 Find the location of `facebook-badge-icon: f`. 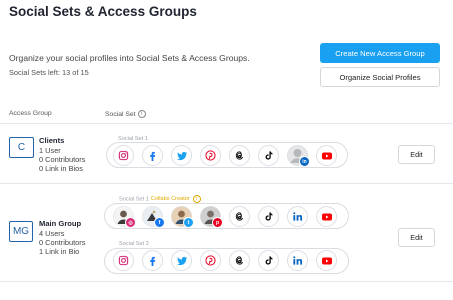

facebook-badge-icon: f is located at coordinates (159, 222).